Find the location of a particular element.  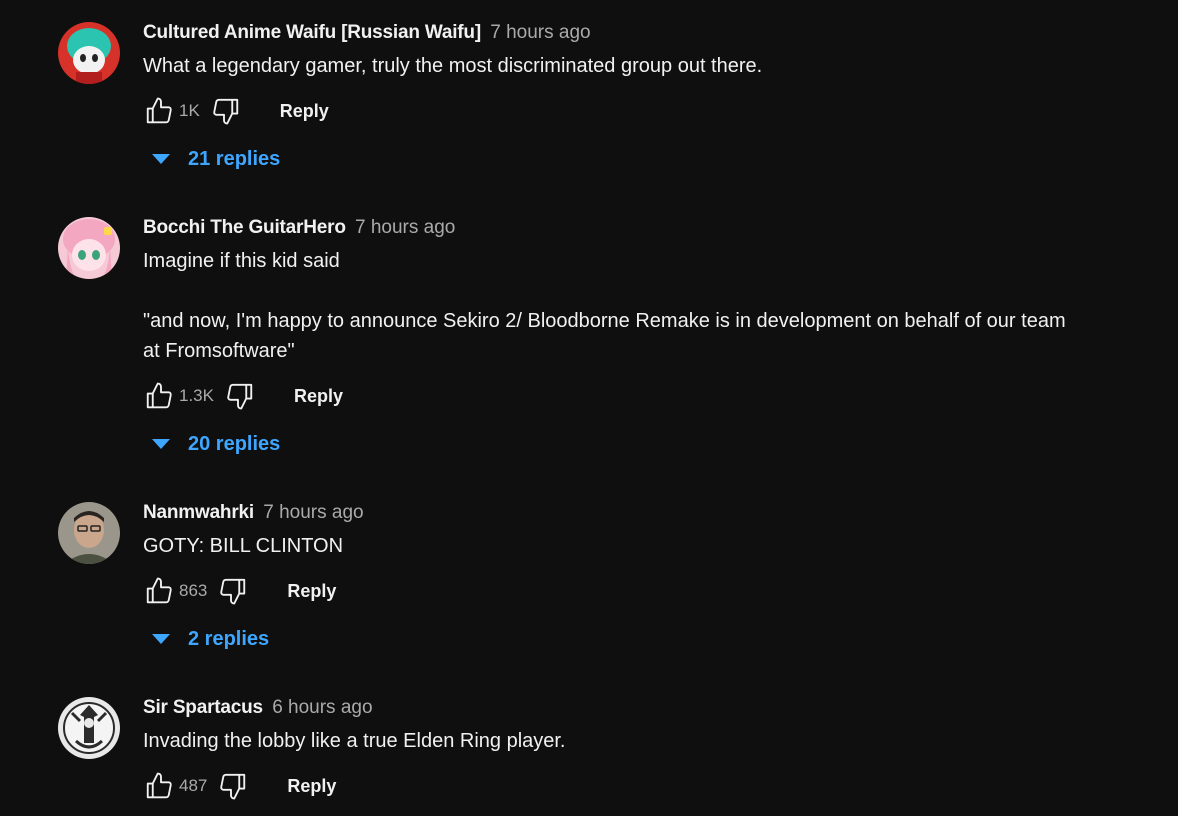

view-replies-button: 20 replies is located at coordinates (620, 444).